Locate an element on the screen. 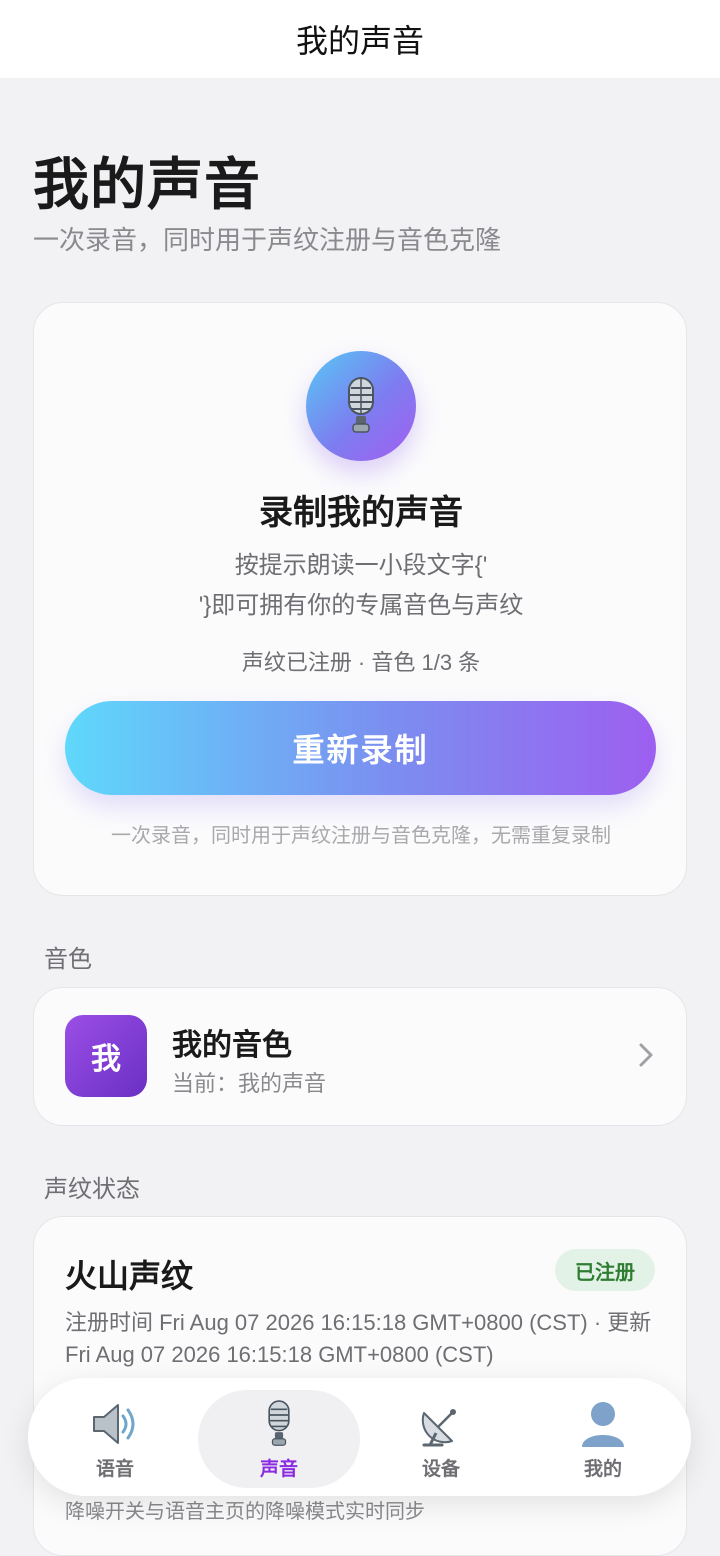 The image size is (720, 1556). chevron-right-icon is located at coordinates (646, 1055).